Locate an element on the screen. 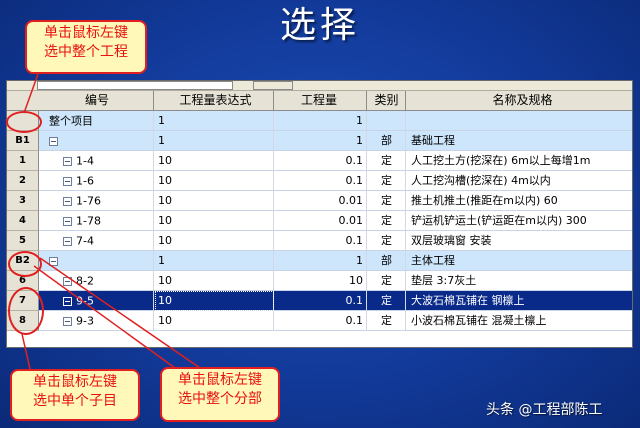 The image size is (640, 428). column-header-quantity: 工程量 is located at coordinates (321, 100).